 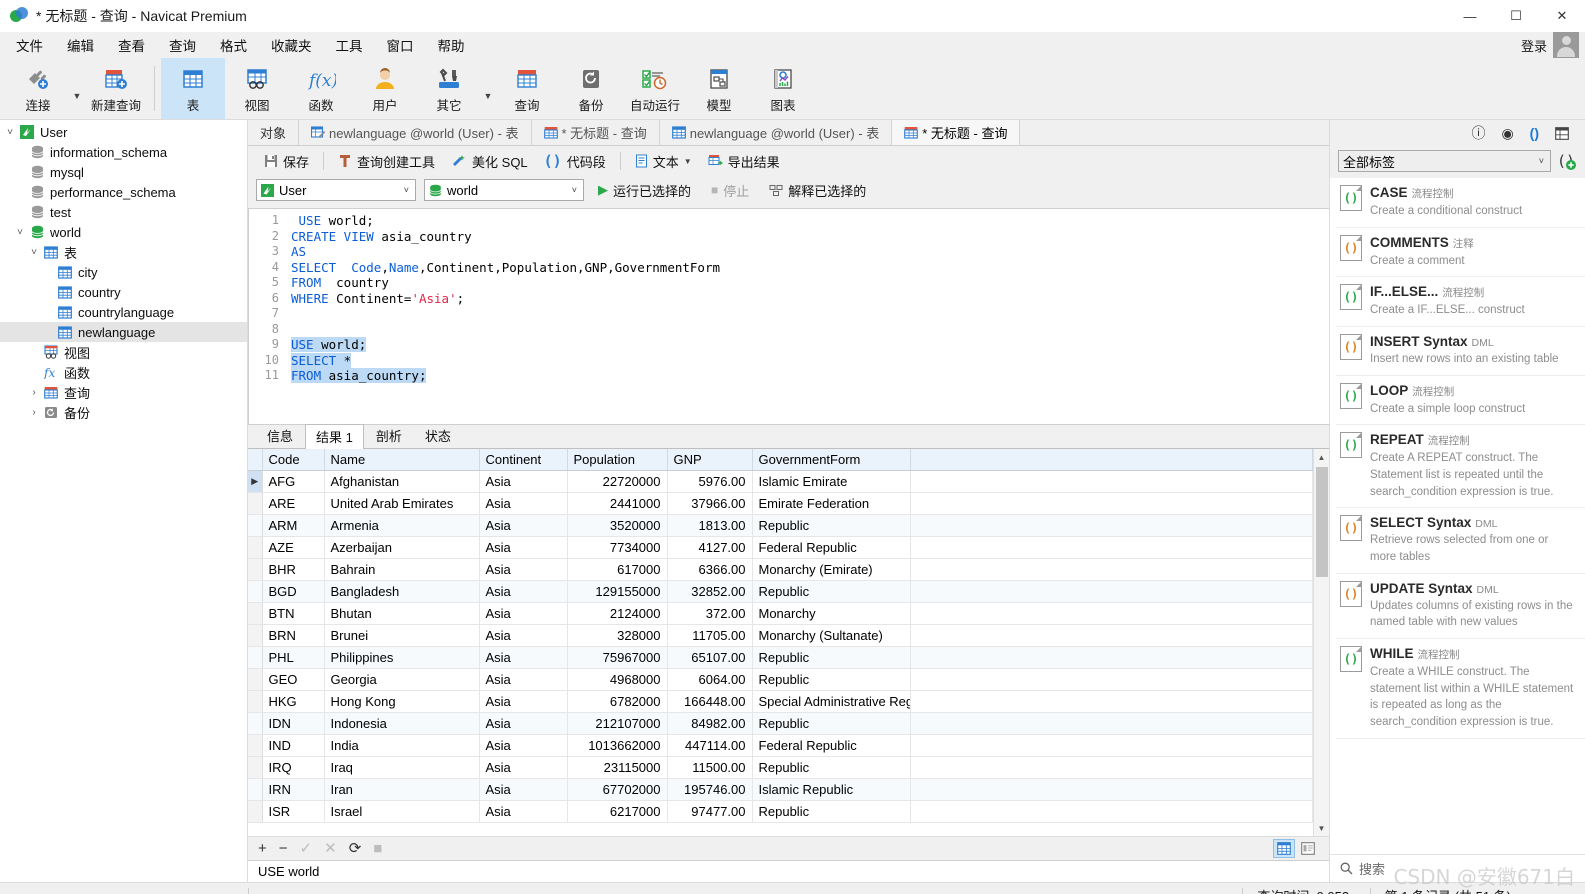 I want to click on snippet-item: () COMMENTS 注释 Create a comment, so click(x=1460, y=253).